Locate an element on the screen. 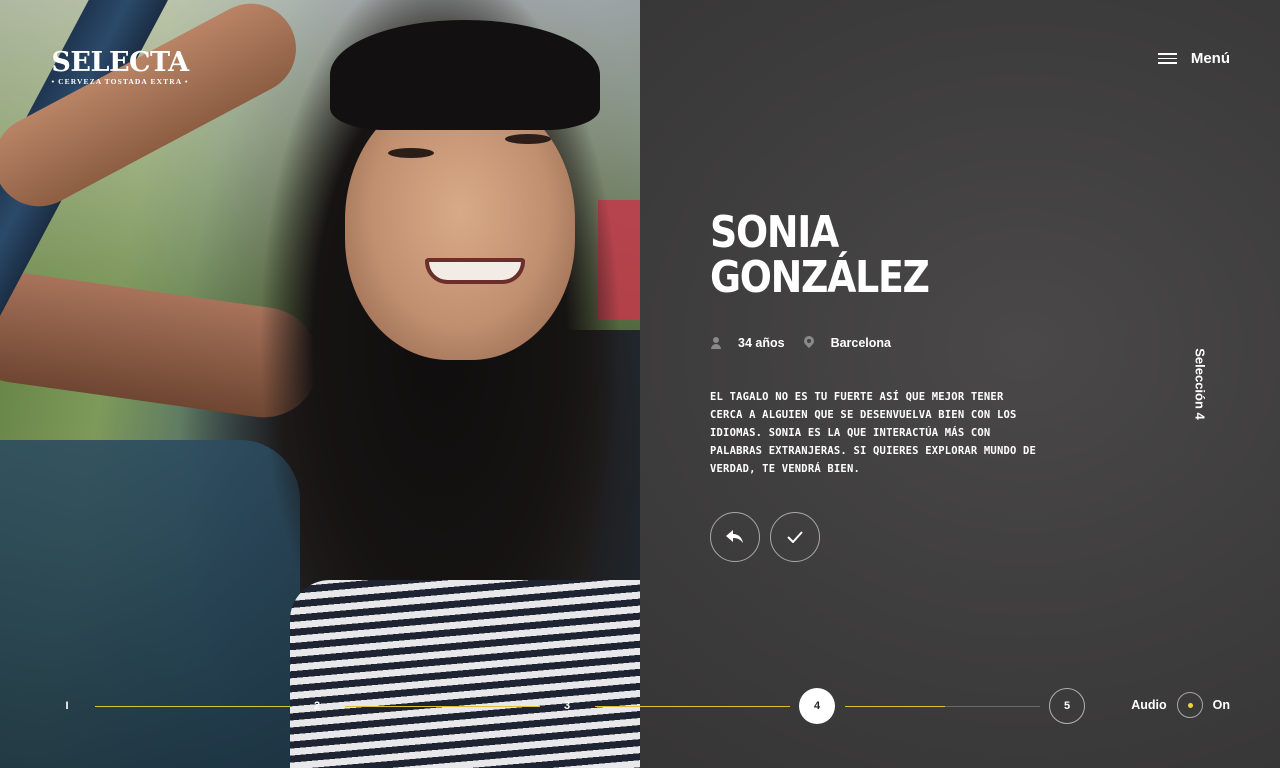  back-button is located at coordinates (735, 537).